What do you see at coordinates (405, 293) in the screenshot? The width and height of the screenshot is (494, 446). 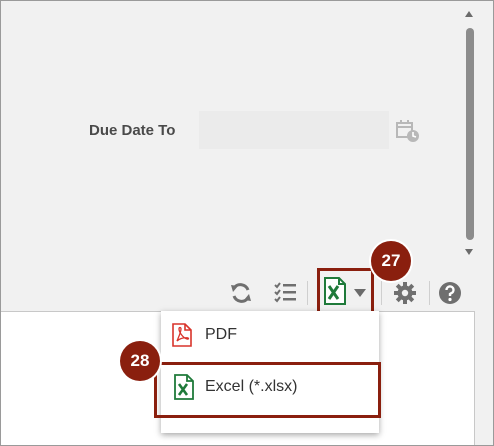 I see `gear-icon` at bounding box center [405, 293].